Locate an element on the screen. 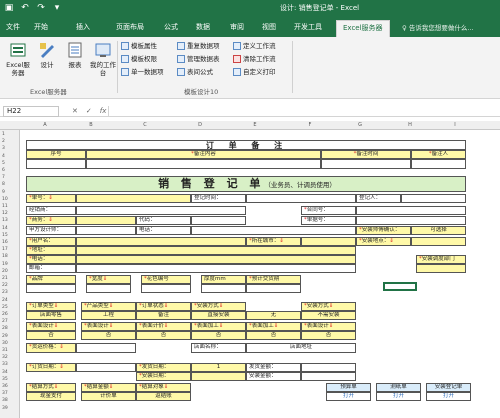 Image resolution: width=500 pixels, height=418 pixels. tab-view: 视图 is located at coordinates (269, 27).